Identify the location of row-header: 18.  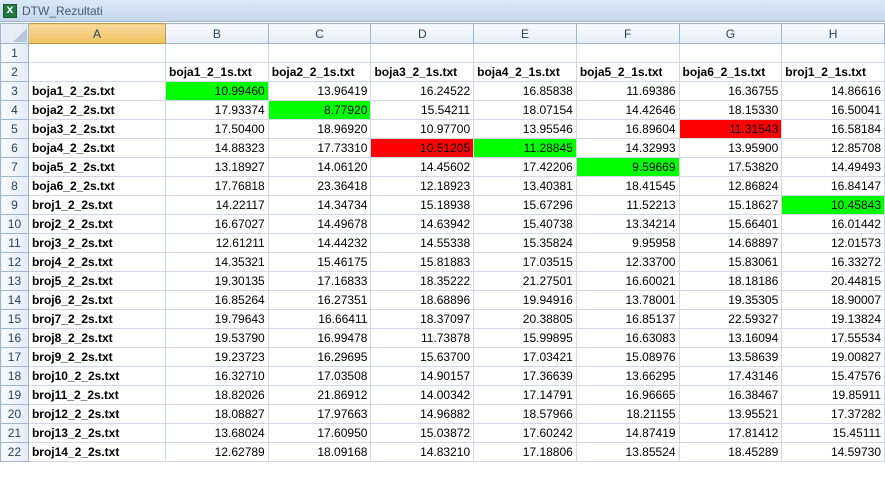
(14, 376).